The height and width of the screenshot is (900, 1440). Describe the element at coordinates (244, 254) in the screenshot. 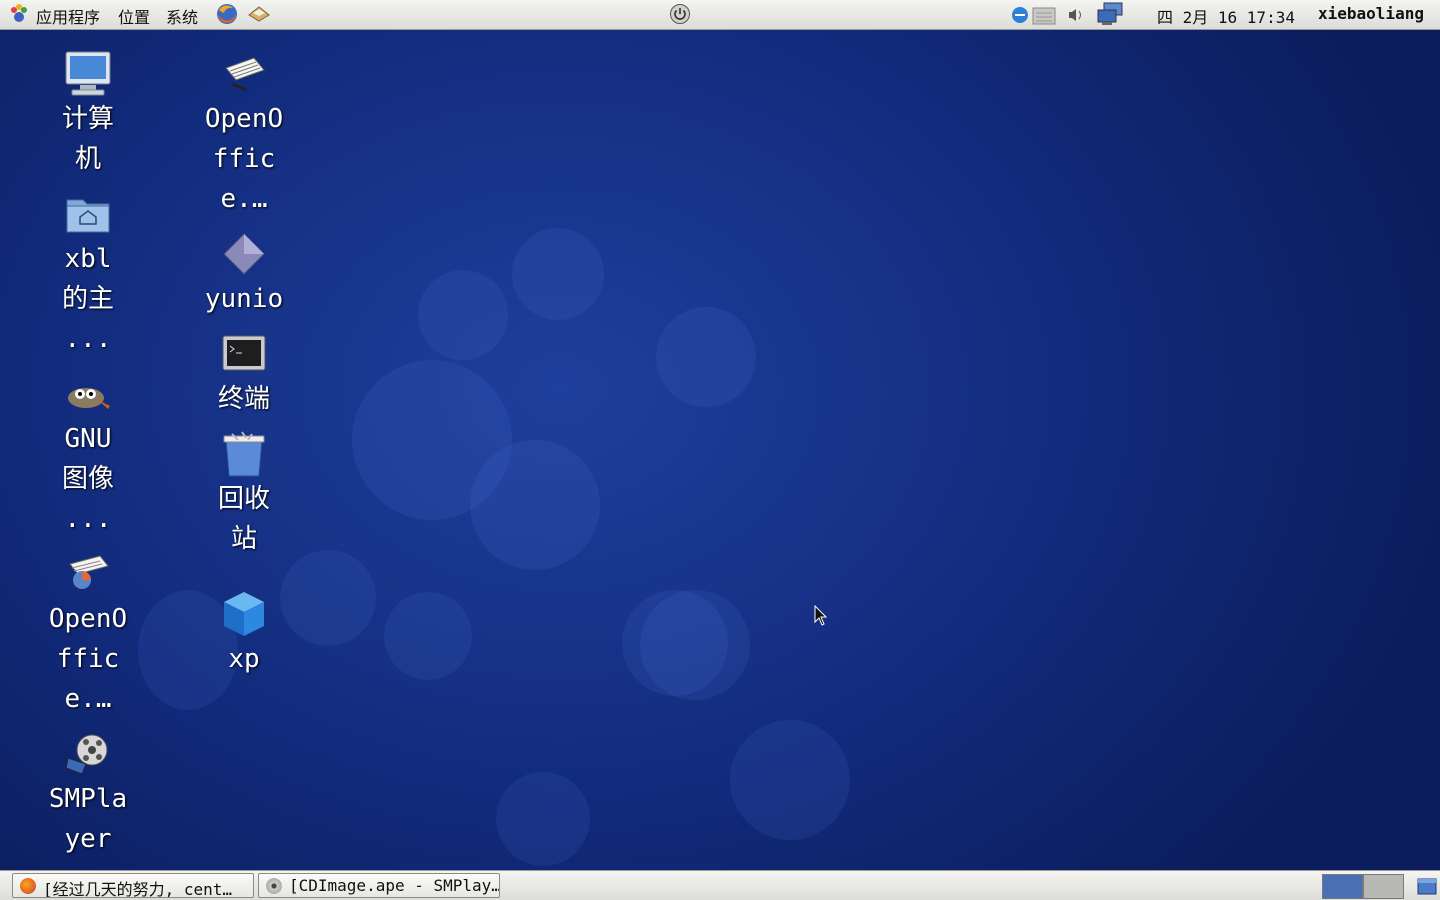

I see `yunio-icon` at that location.